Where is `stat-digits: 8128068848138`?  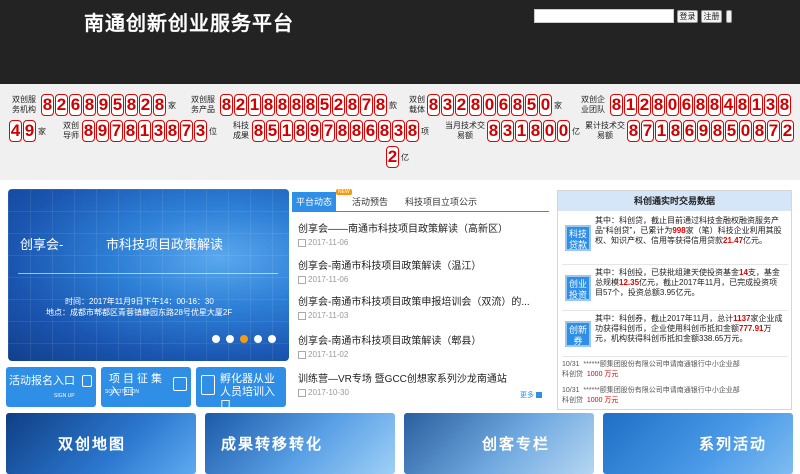 stat-digits: 8128068848138 is located at coordinates (701, 105).